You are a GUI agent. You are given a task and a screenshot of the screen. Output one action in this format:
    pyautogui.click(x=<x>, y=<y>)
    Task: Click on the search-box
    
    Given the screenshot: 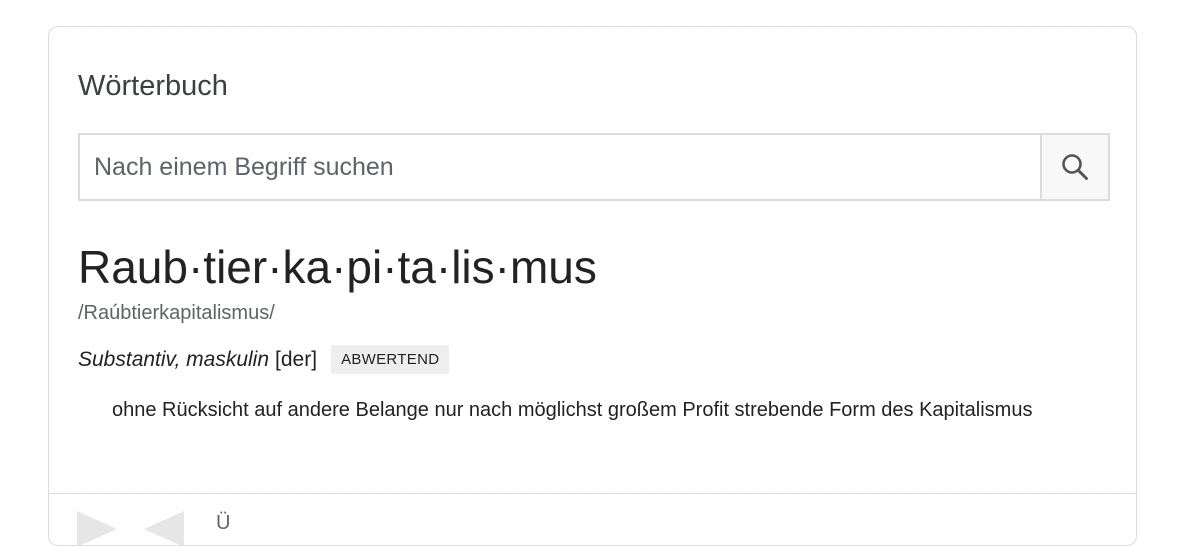 What is the action you would take?
    pyautogui.click(x=594, y=167)
    